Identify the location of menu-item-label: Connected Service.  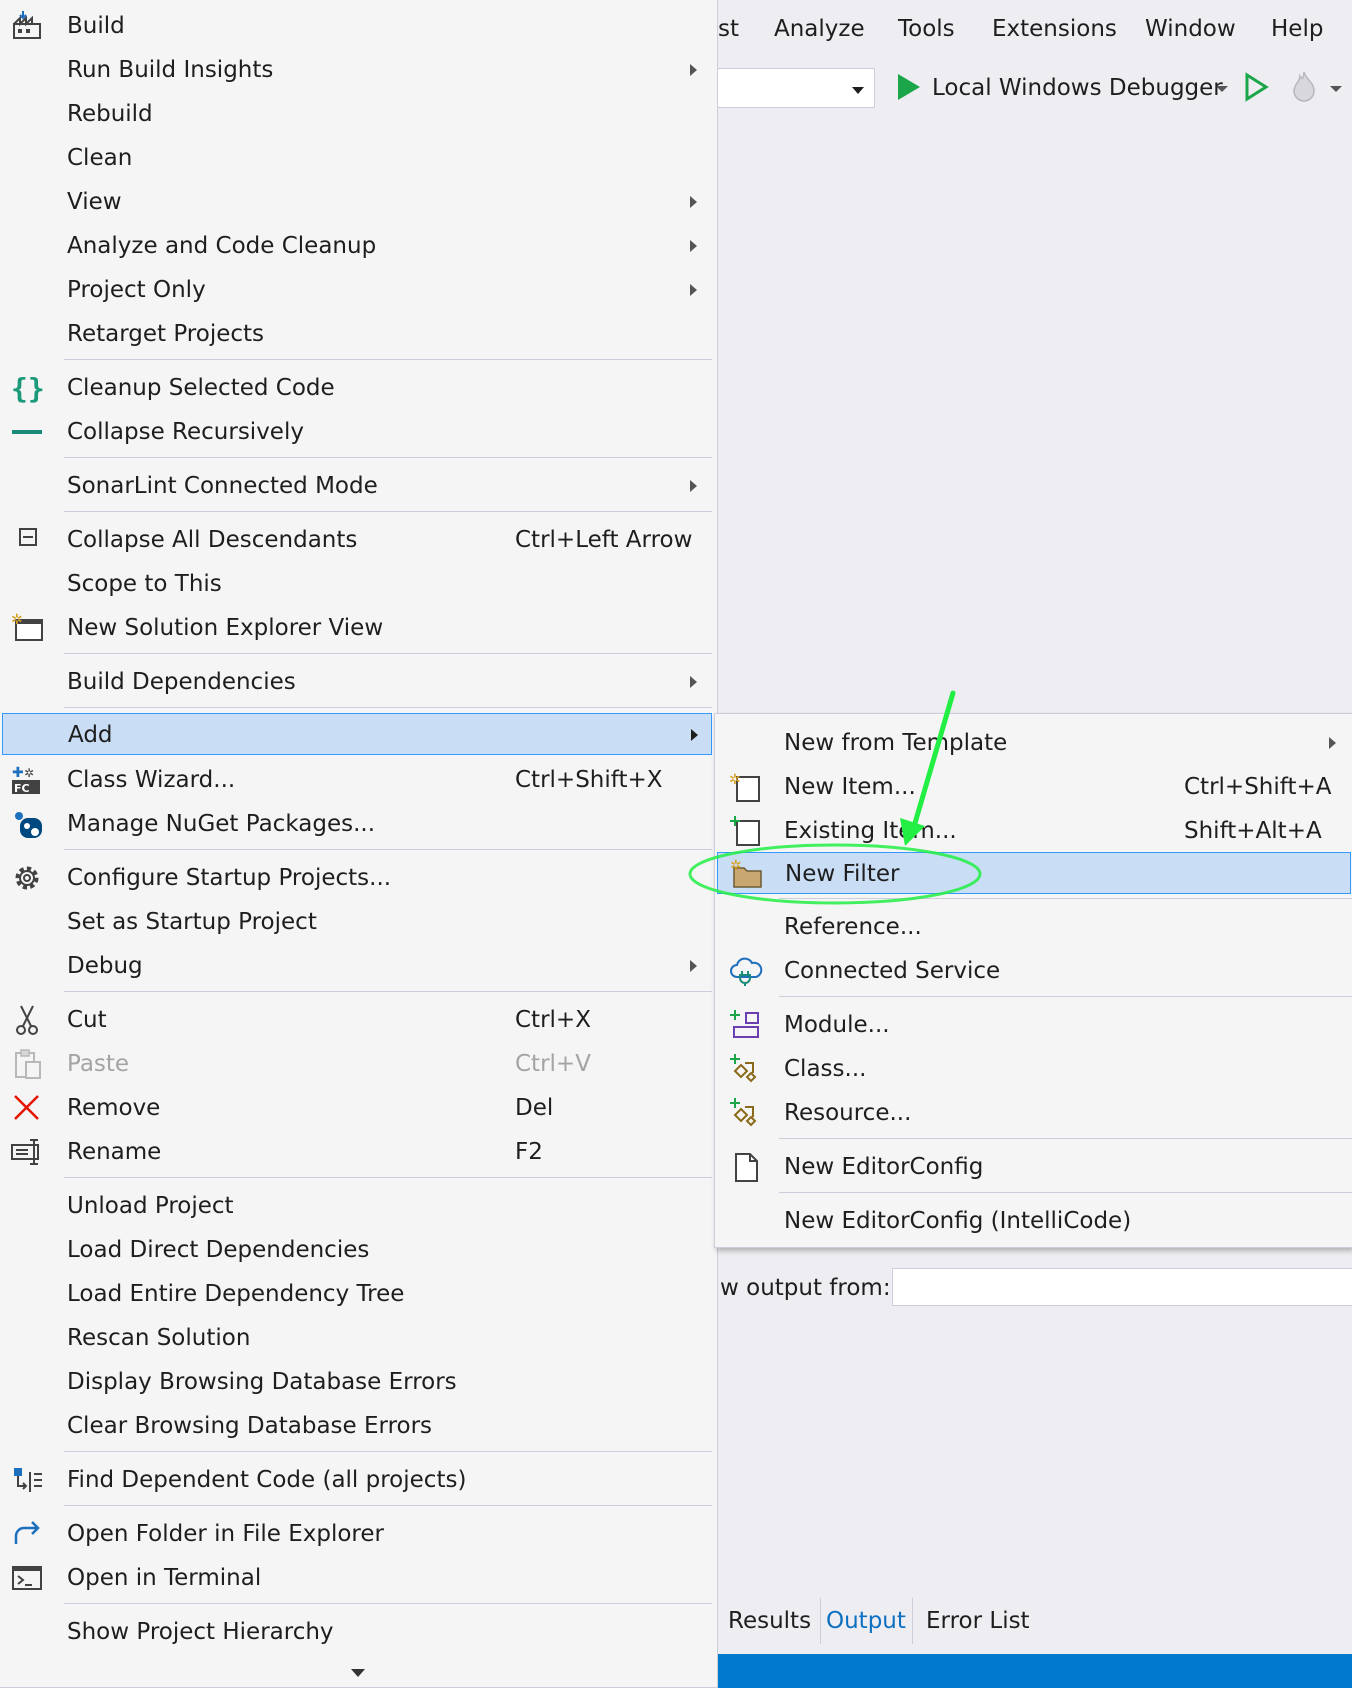
(892, 971).